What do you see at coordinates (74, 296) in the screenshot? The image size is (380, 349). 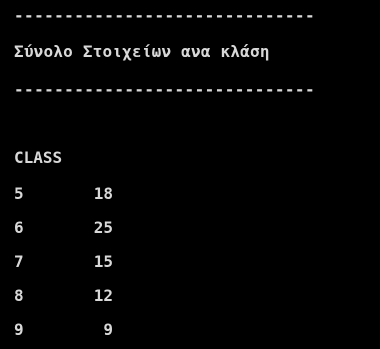 I see `class-row: 8 12` at bounding box center [74, 296].